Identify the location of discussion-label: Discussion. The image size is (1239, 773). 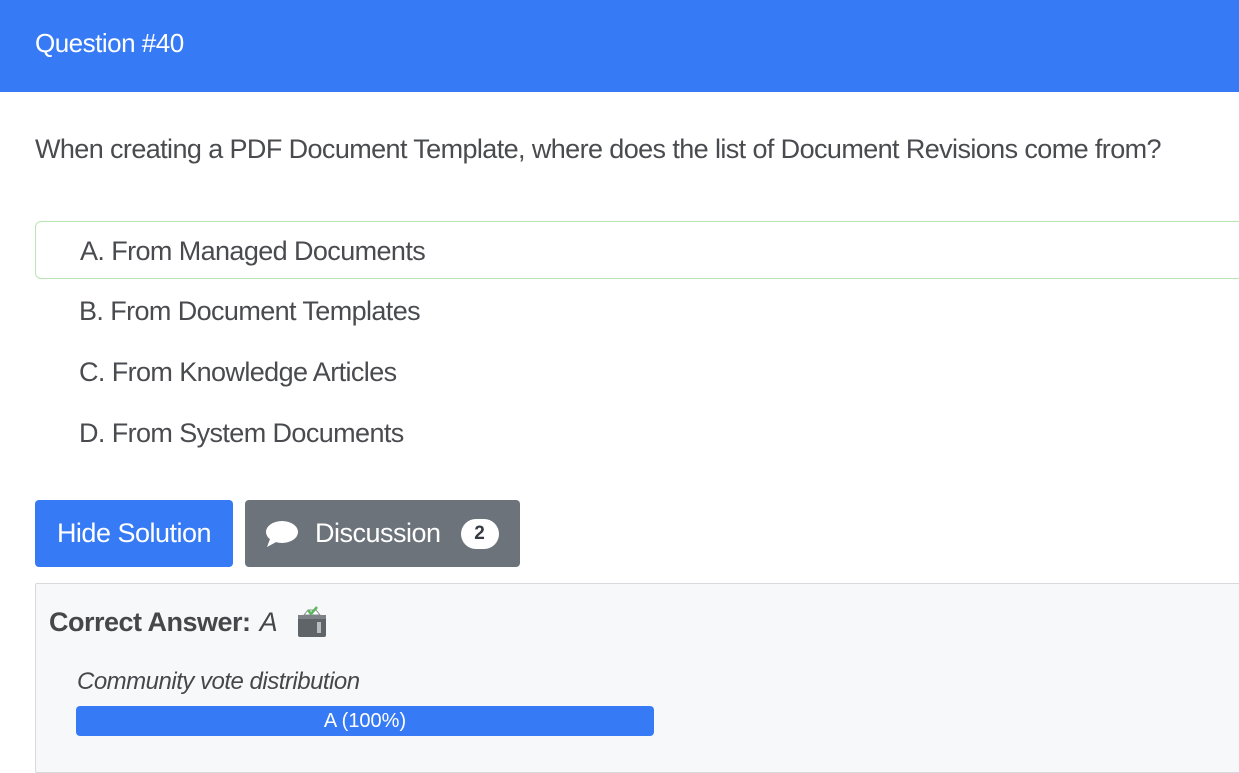
(378, 533).